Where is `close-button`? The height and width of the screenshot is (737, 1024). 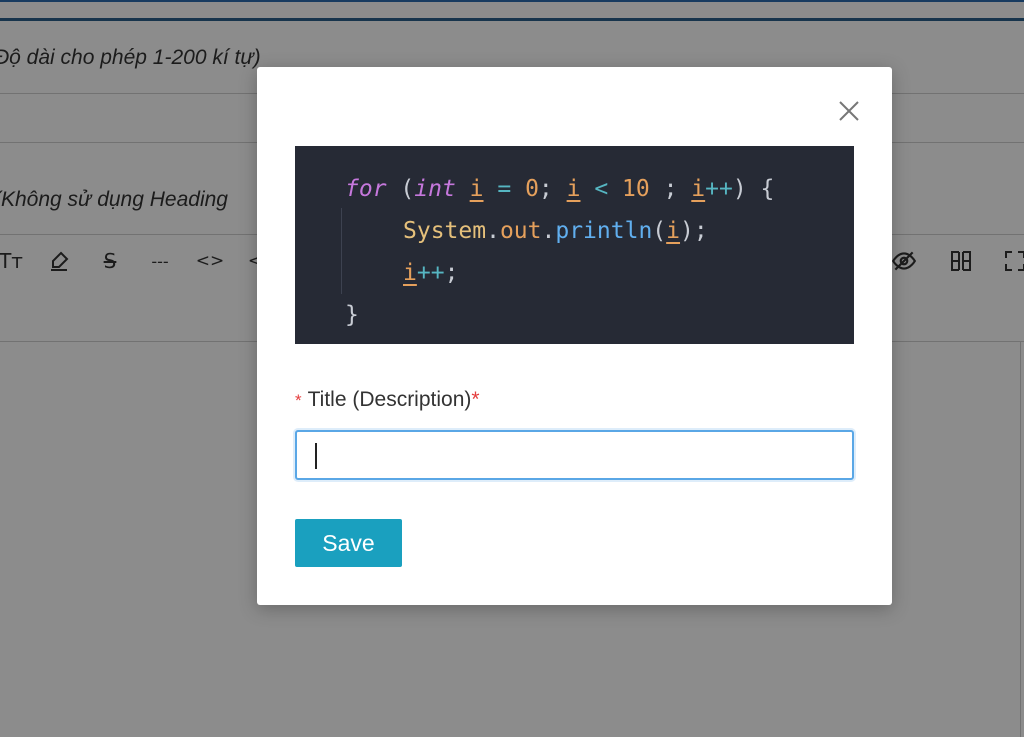 close-button is located at coordinates (849, 111).